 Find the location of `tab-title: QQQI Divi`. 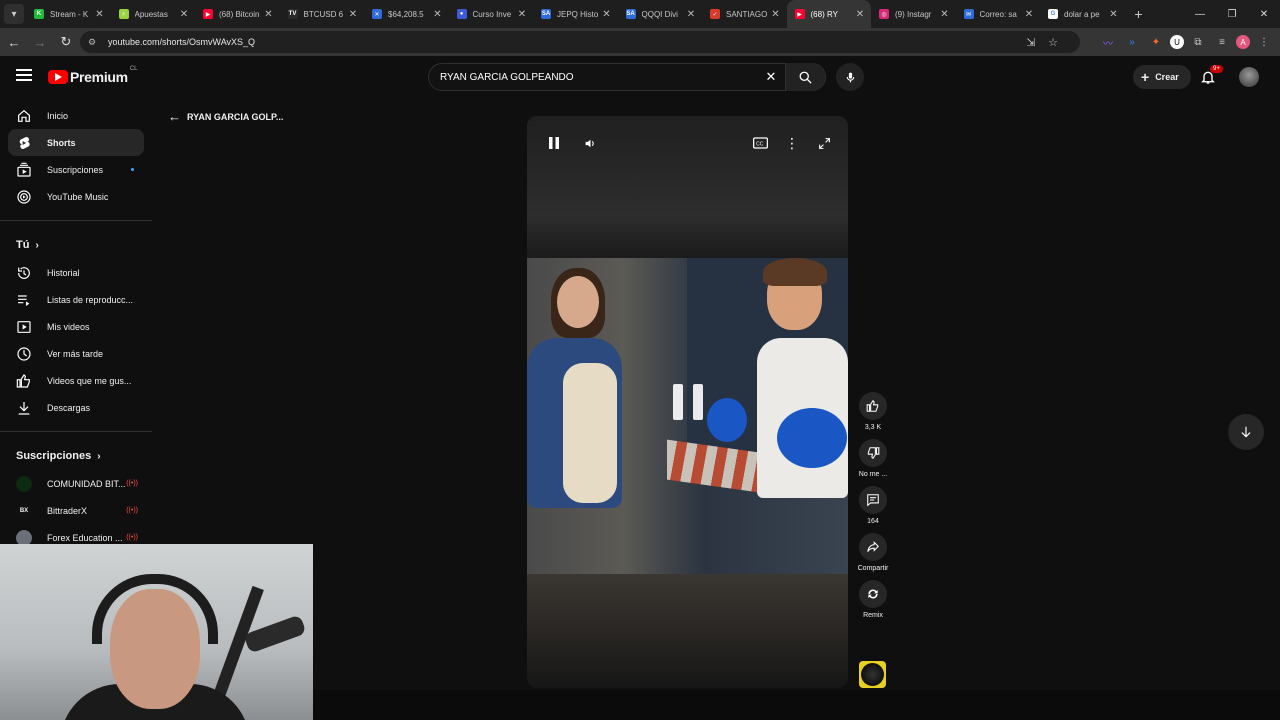

tab-title: QQQI Divi is located at coordinates (659, 14).